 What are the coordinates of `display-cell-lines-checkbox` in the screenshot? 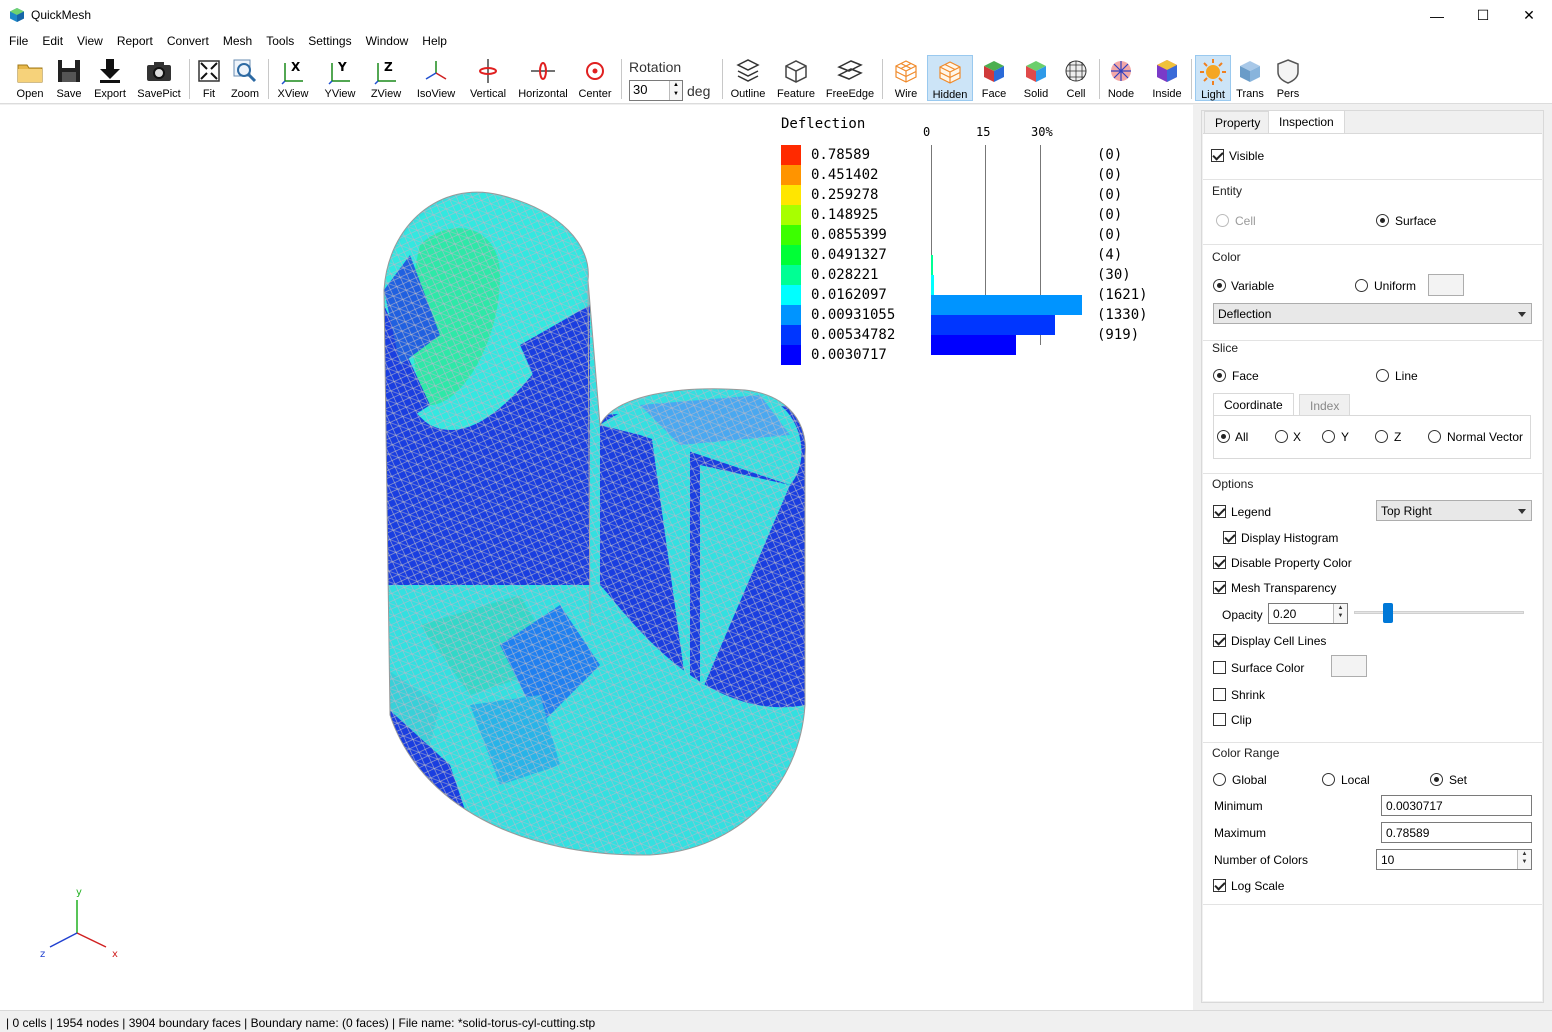 It's located at (1219, 640).